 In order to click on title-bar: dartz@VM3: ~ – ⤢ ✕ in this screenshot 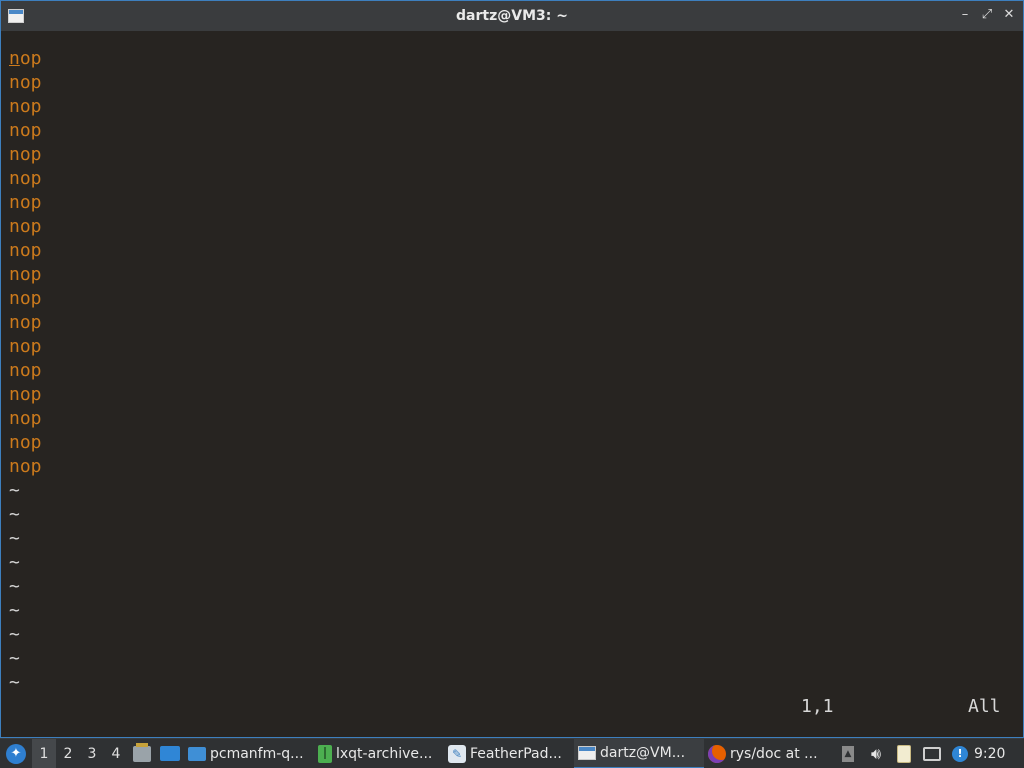, I will do `click(512, 16)`.